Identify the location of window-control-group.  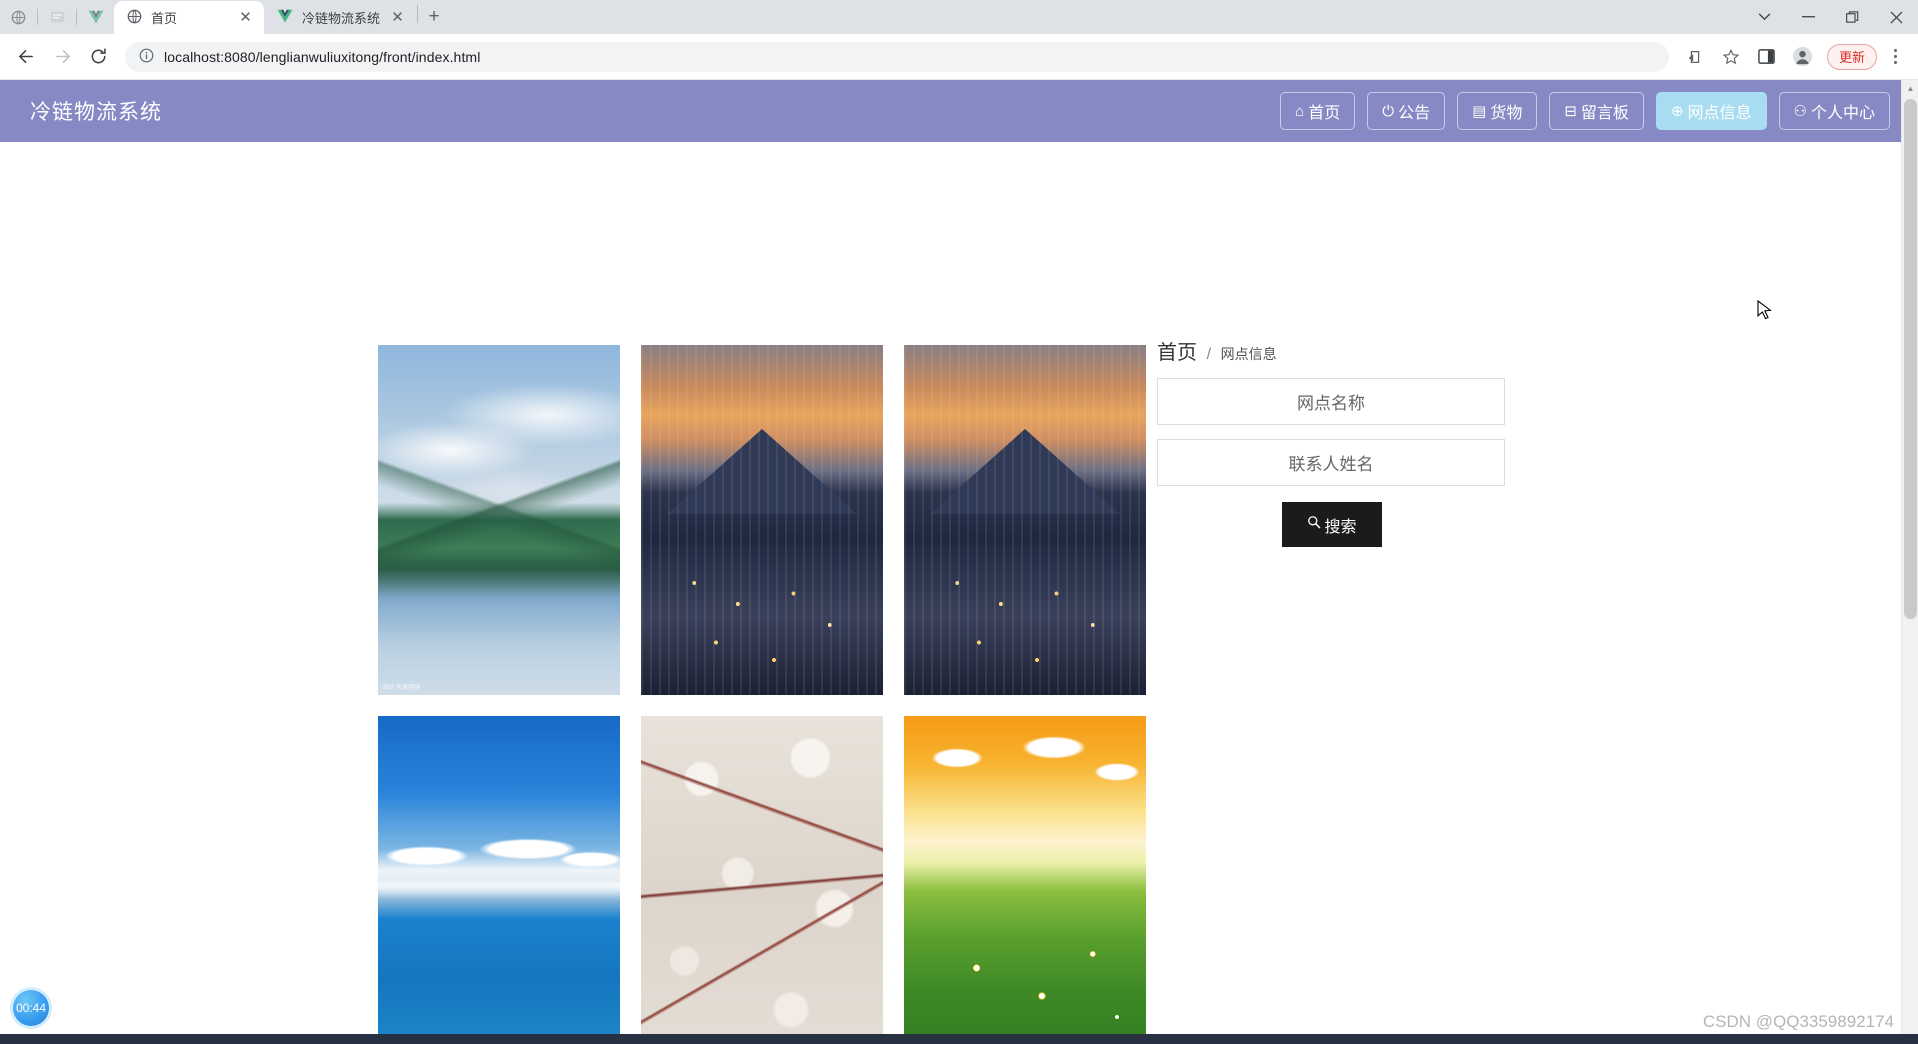
(1830, 17).